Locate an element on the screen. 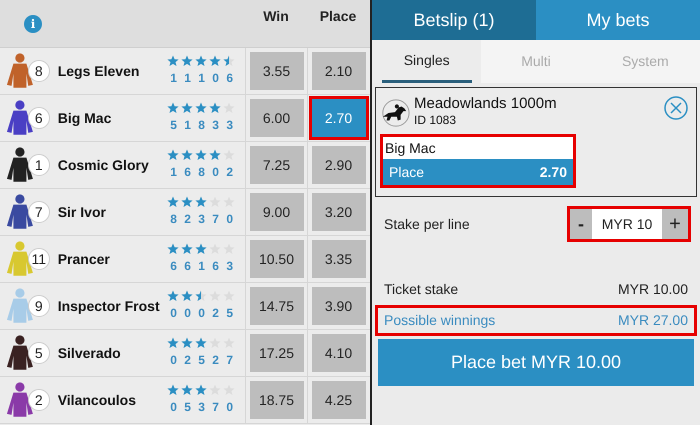 The image size is (700, 425). odds-button: 3.35 is located at coordinates (339, 259).